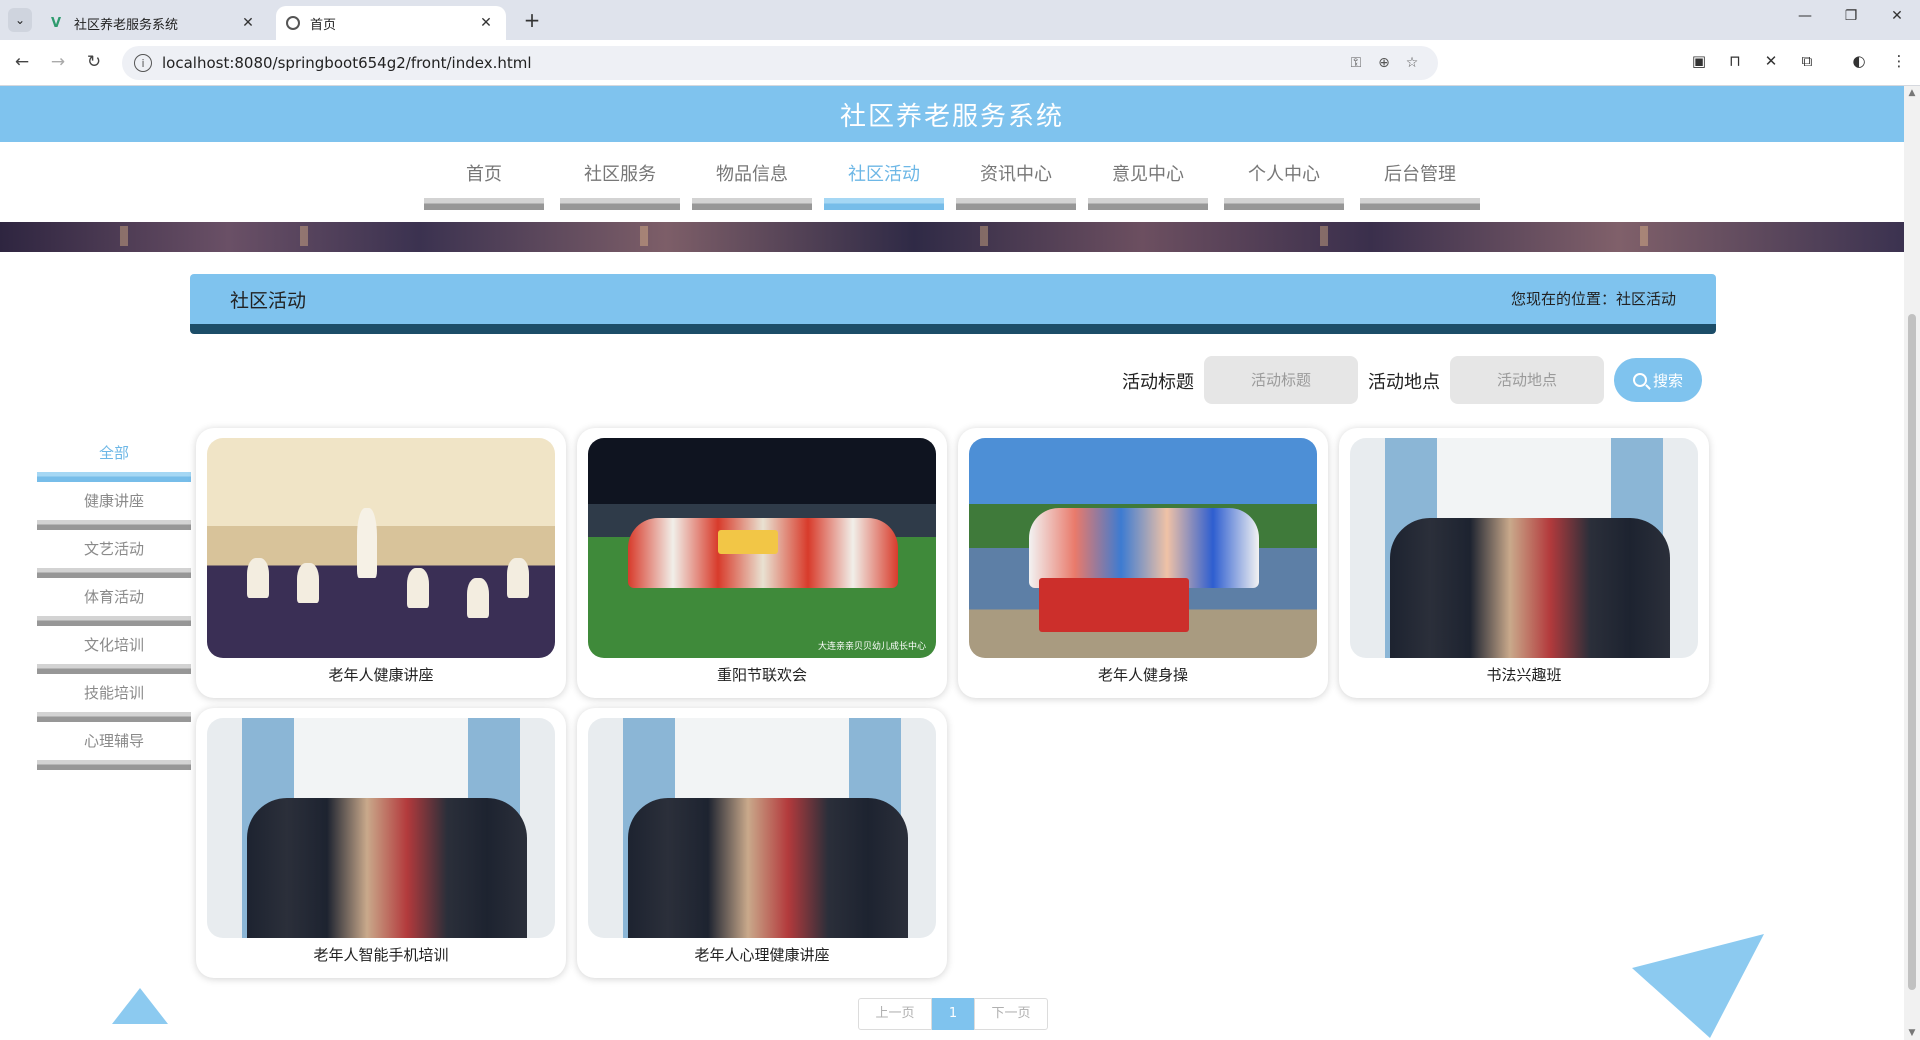 This screenshot has width=1920, height=1040. I want to click on sidebar-item-skills-training: 技能培训, so click(114, 698).